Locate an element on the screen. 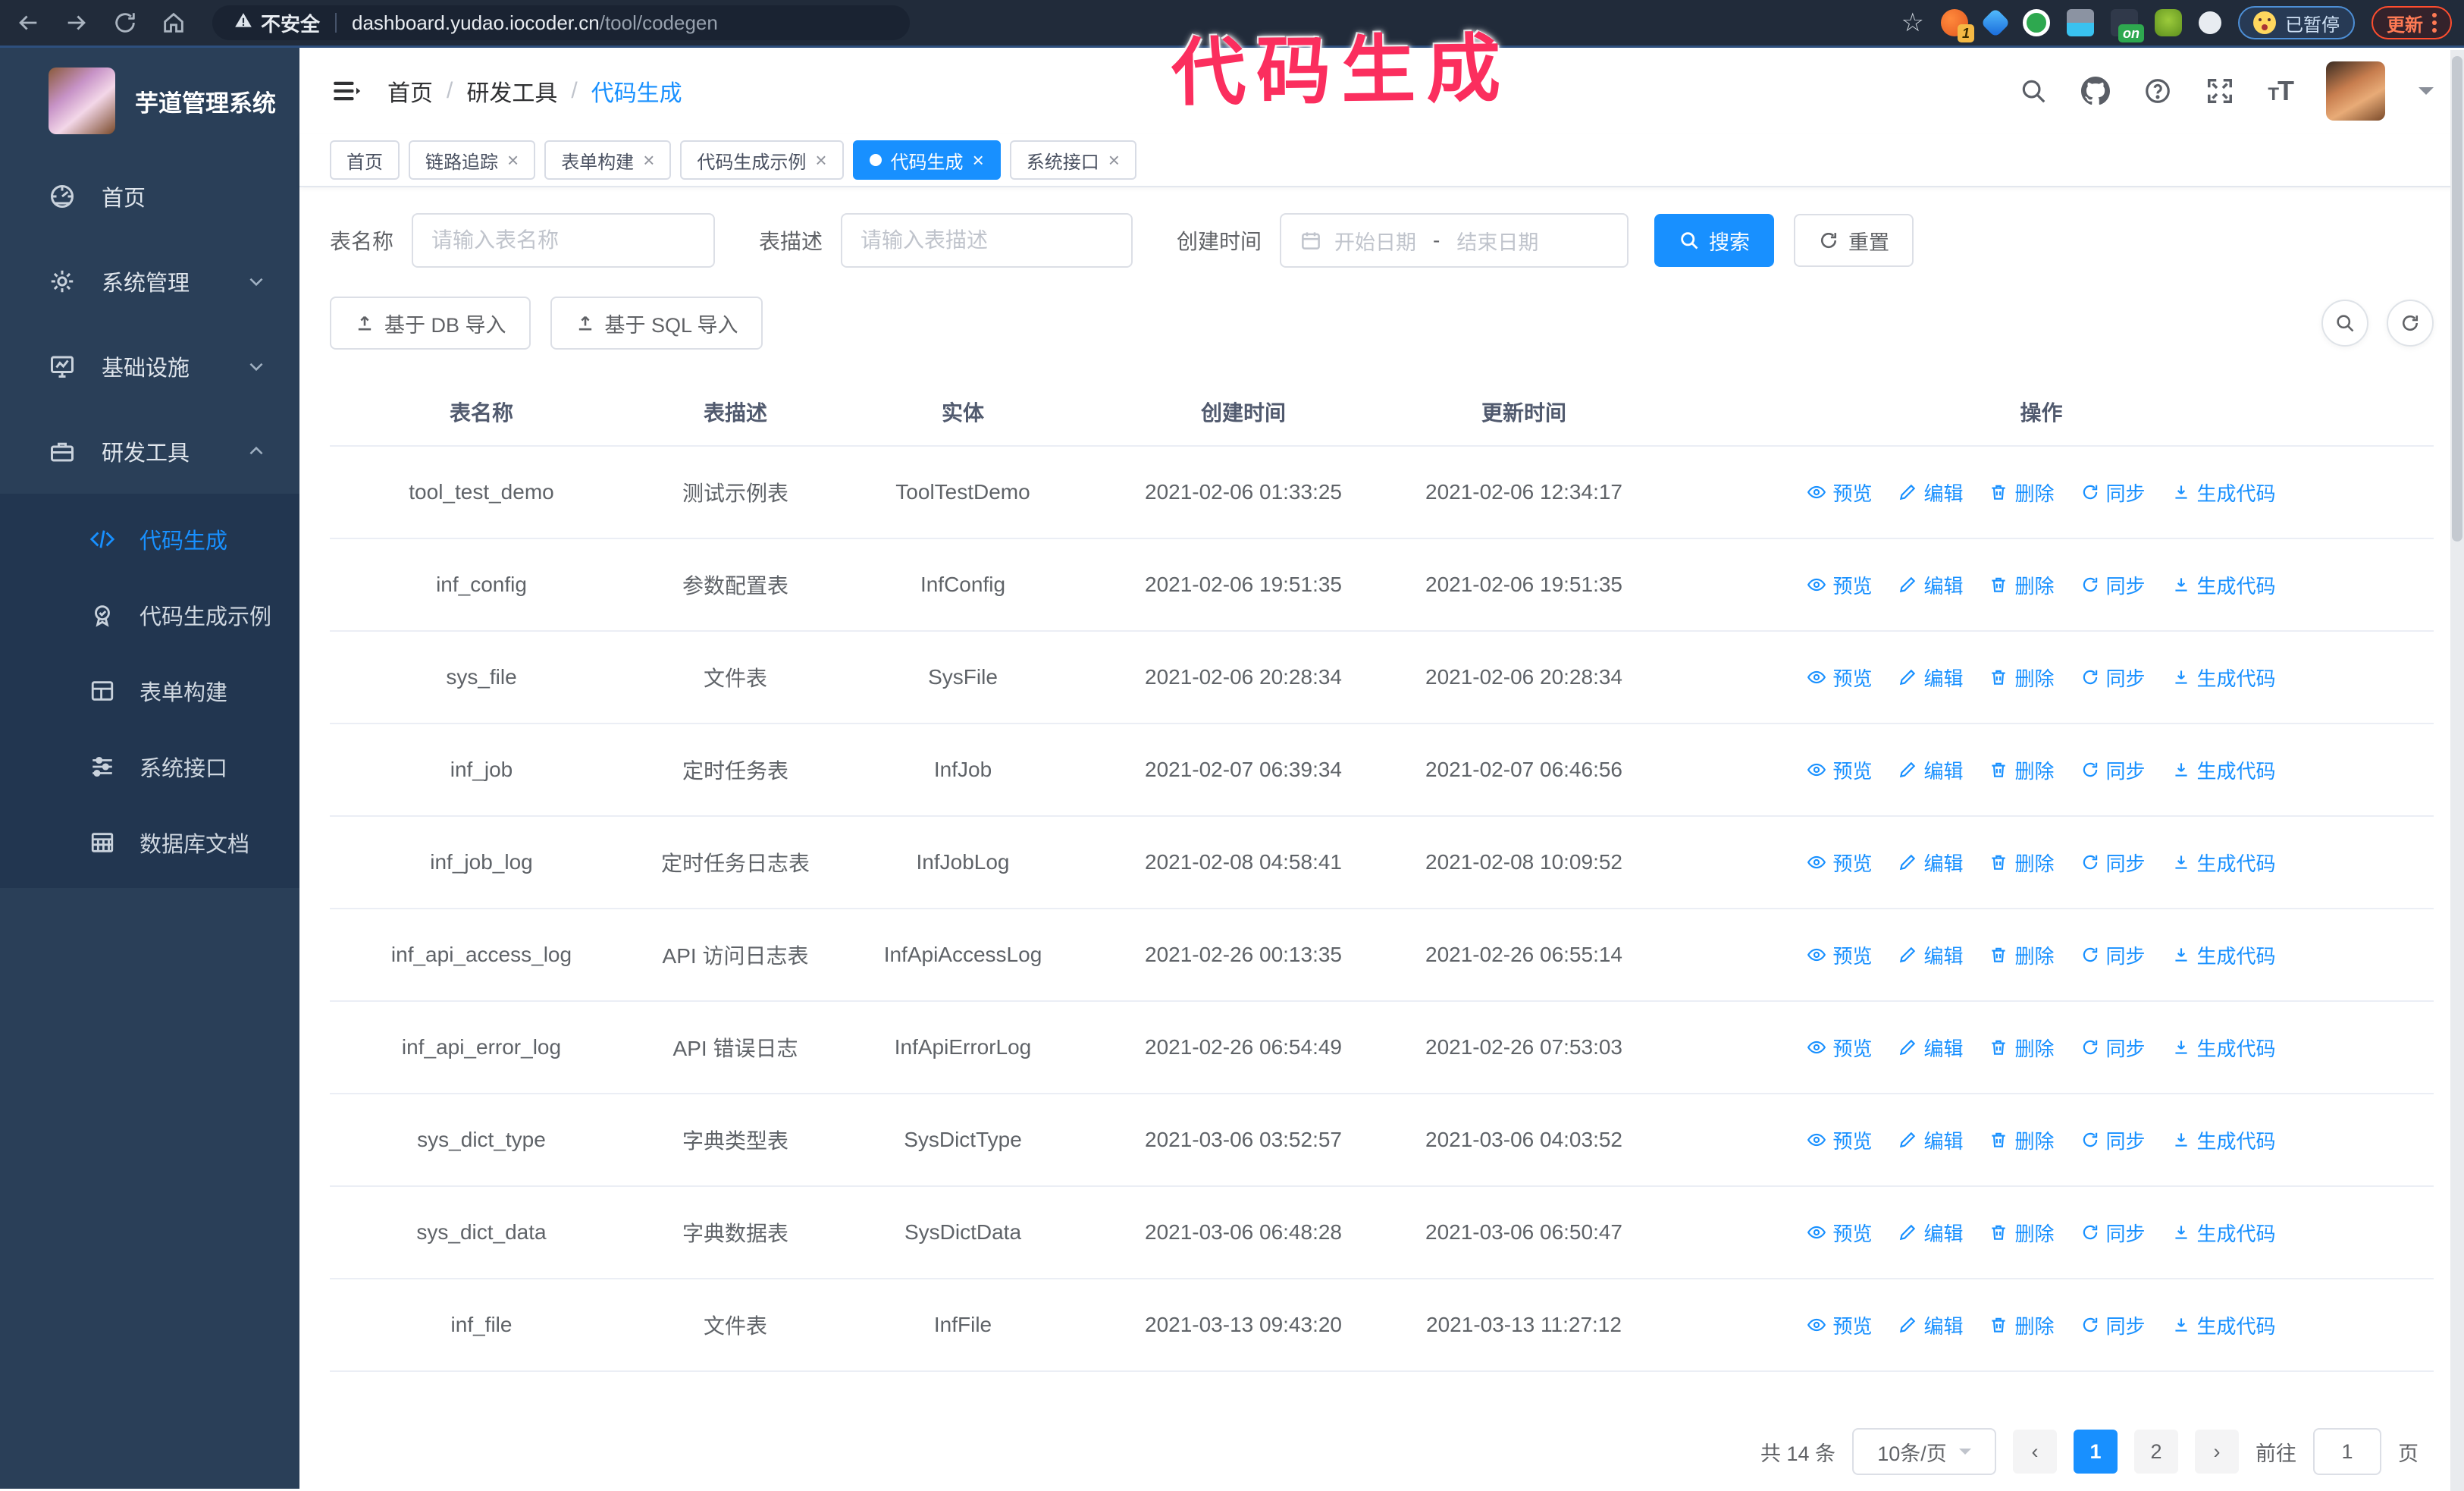  search-icon is located at coordinates (2033, 91).